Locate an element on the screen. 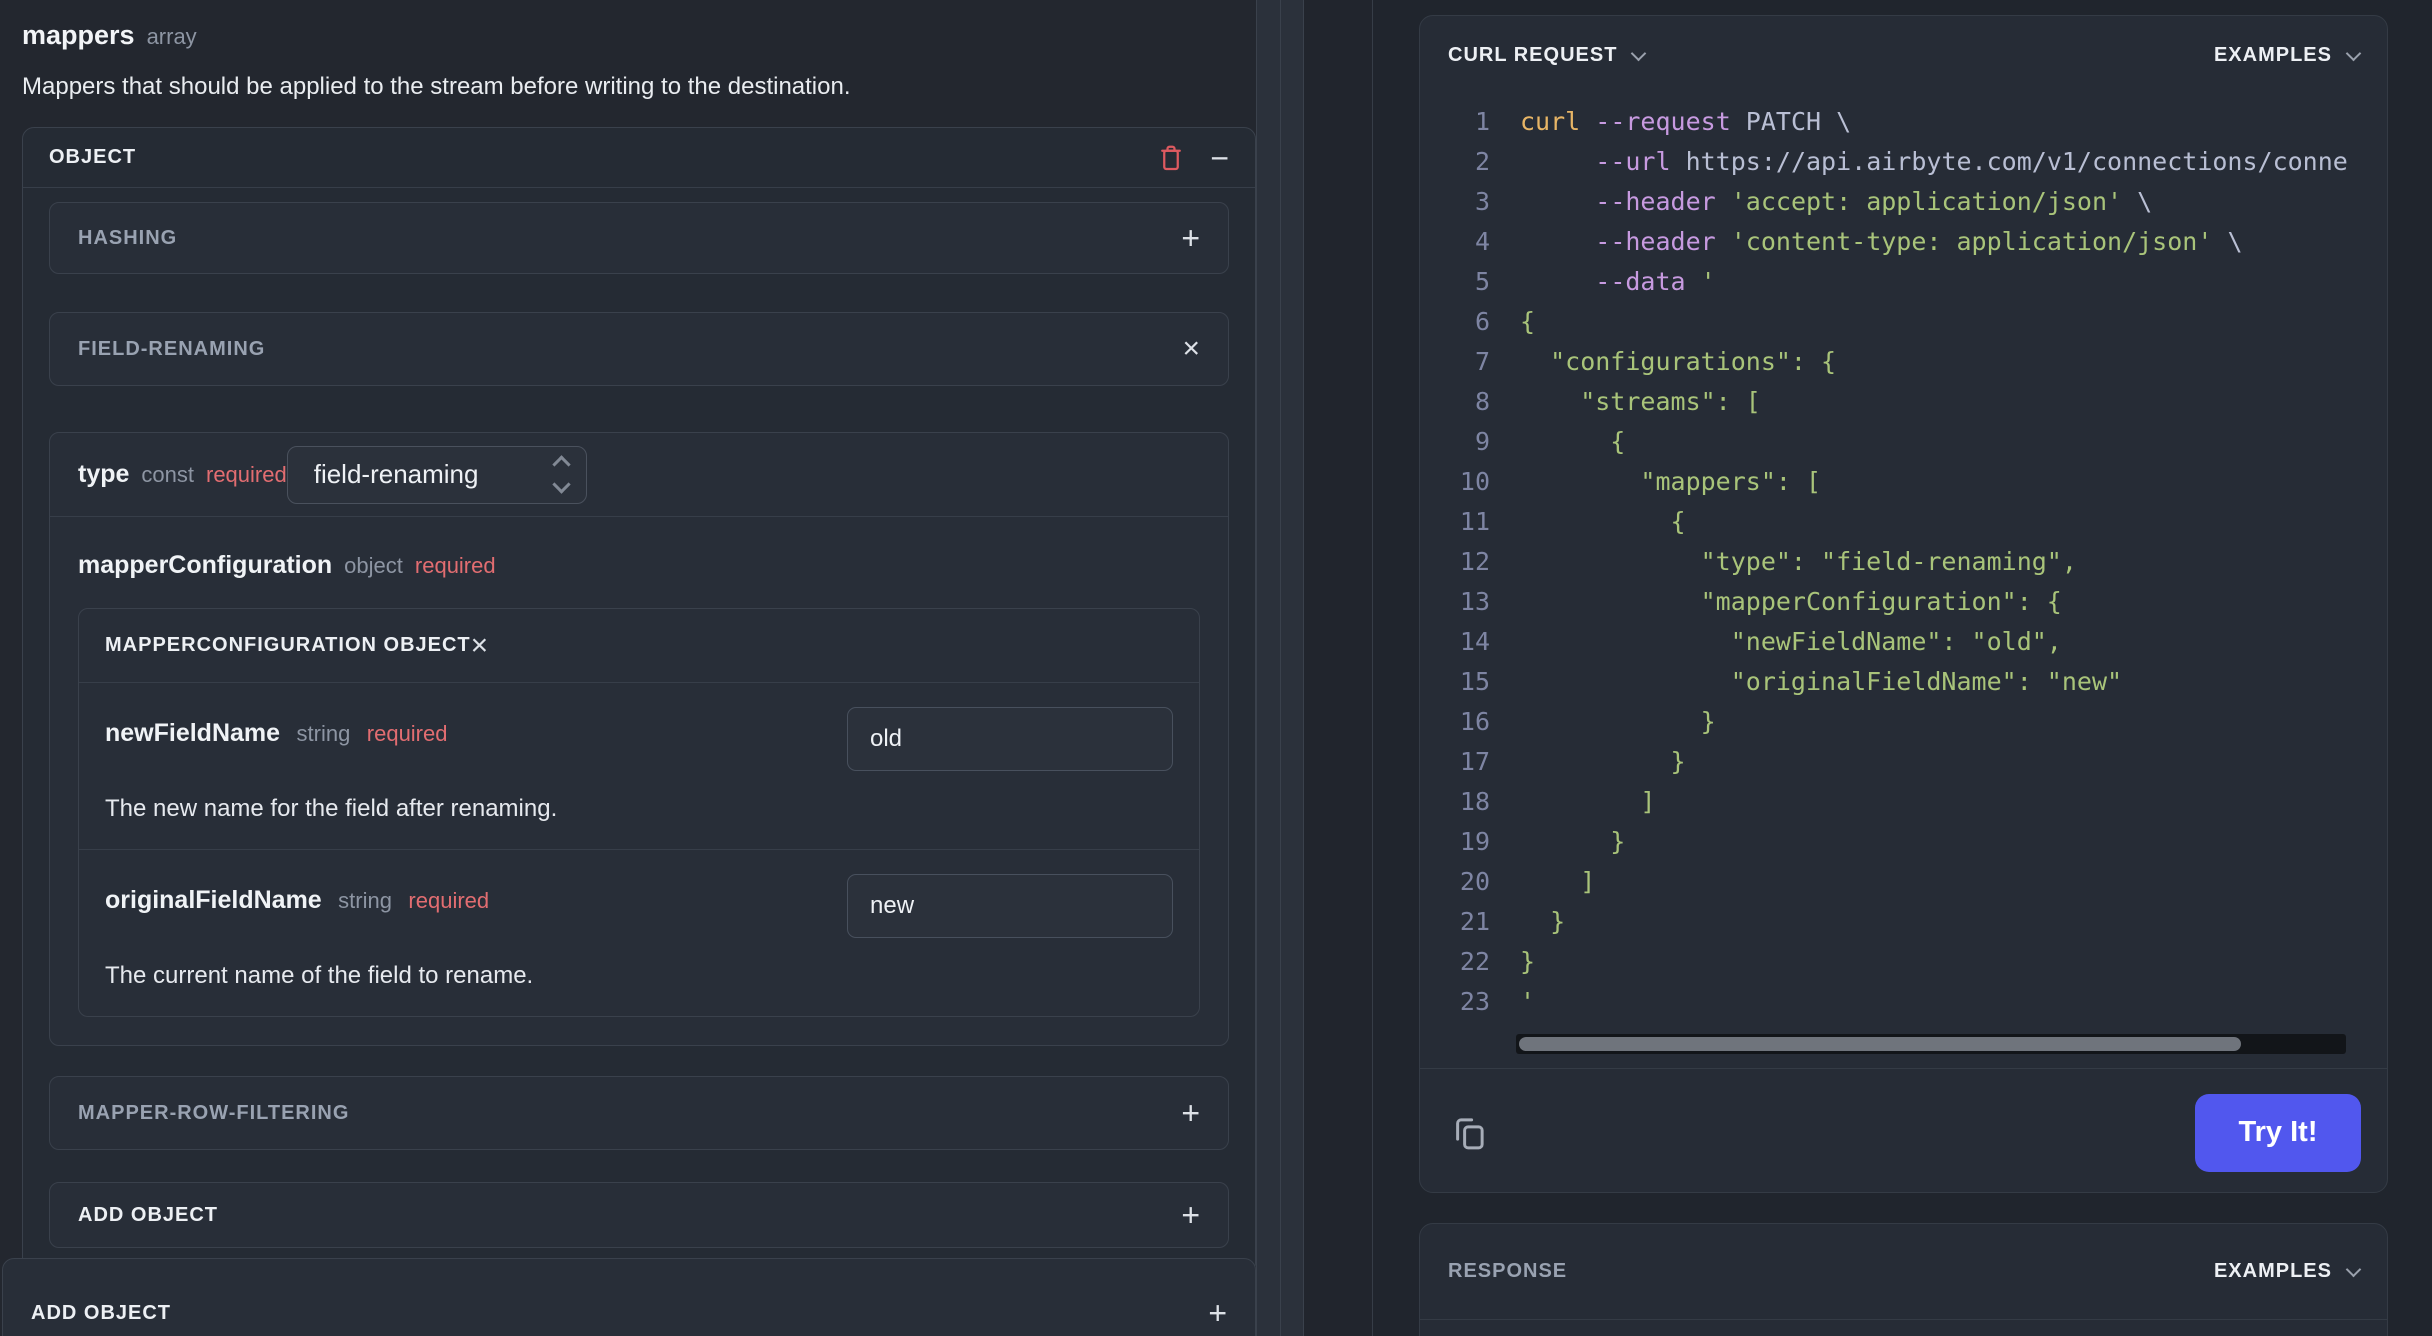 This screenshot has width=2432, height=1336. original-field-name-labels: originalFieldName string required is located at coordinates (476, 894).